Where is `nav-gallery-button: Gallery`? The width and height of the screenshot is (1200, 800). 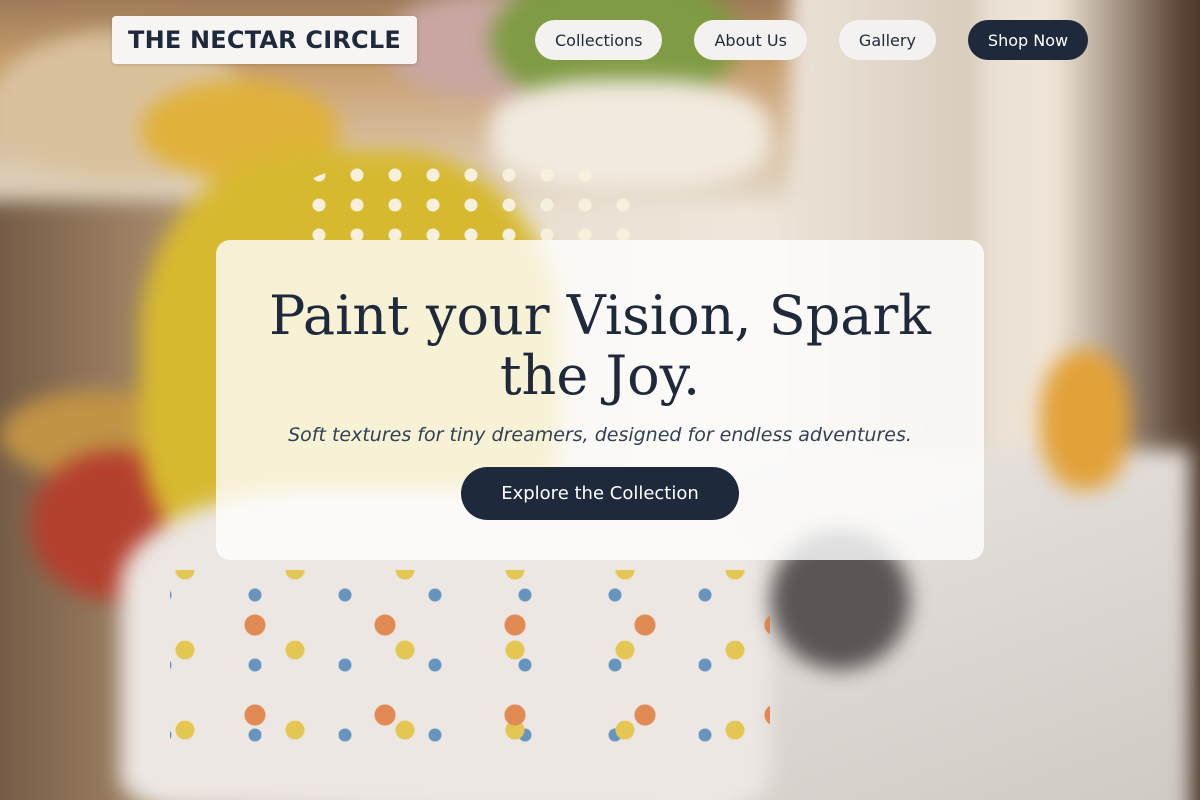 nav-gallery-button: Gallery is located at coordinates (887, 40).